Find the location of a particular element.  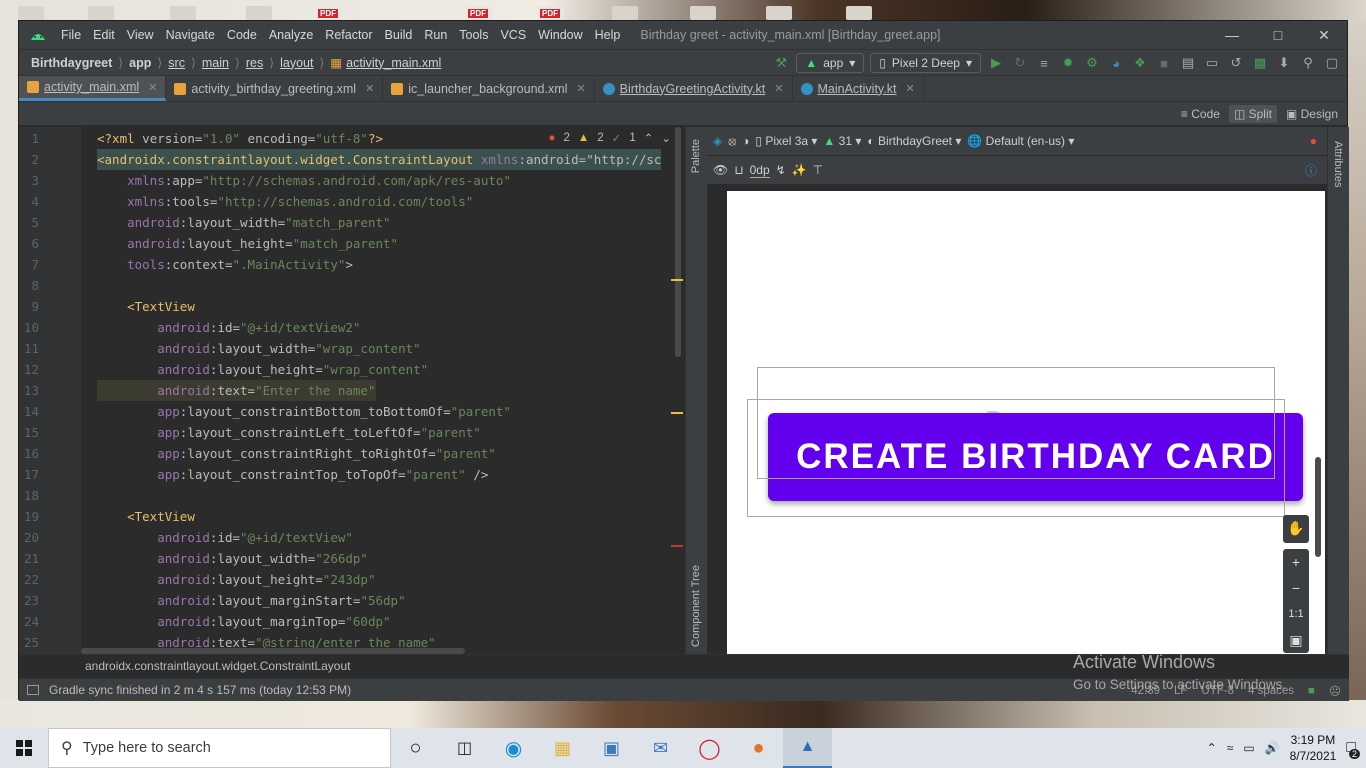

firefox-icon: ● is located at coordinates (758, 748).